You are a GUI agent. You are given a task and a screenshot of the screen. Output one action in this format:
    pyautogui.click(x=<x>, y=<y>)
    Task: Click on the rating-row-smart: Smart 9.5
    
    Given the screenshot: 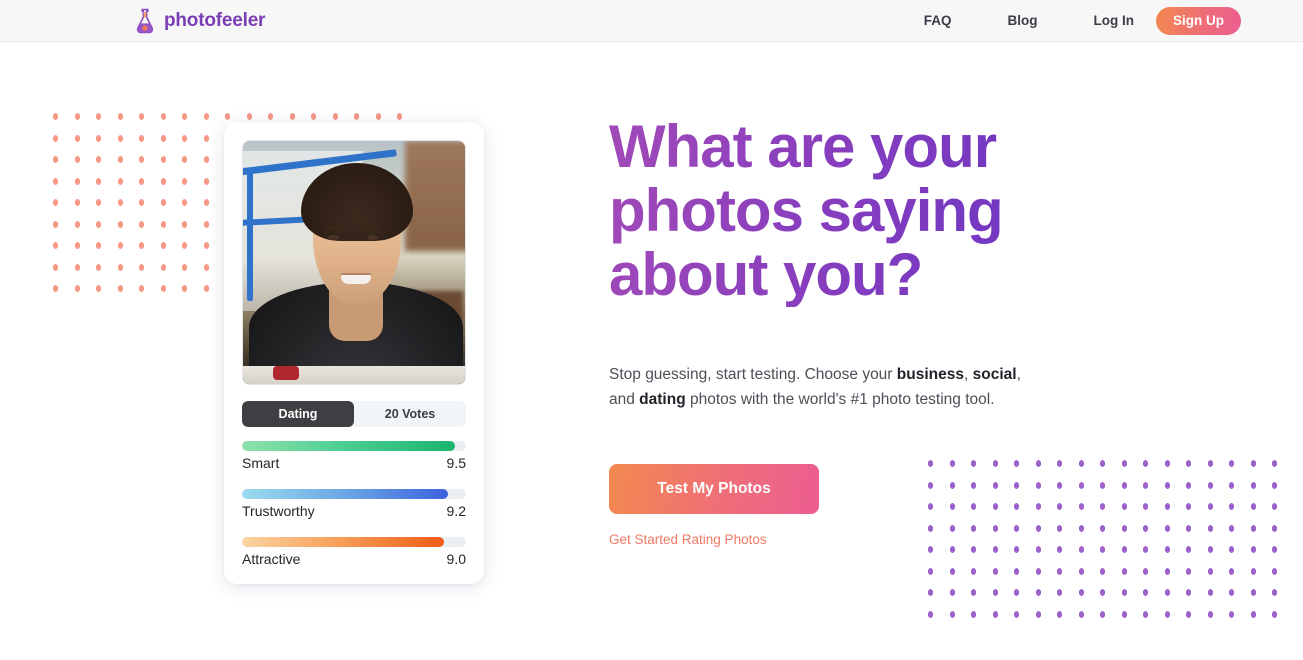 What is the action you would take?
    pyautogui.click(x=354, y=456)
    